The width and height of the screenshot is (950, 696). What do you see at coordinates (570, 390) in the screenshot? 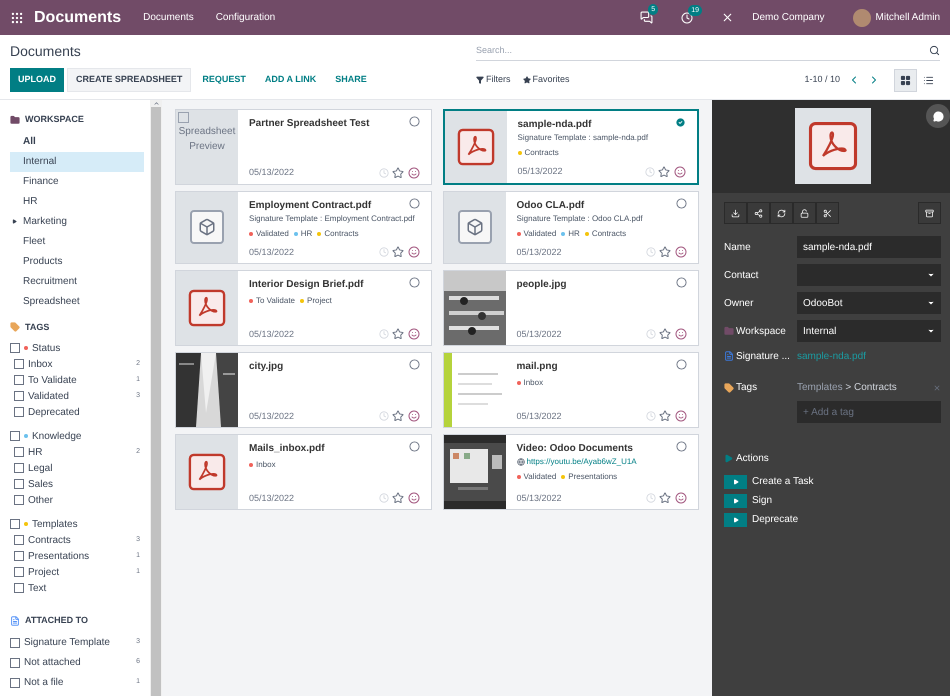
I see `document-card: mail.png Inbox 05/13/2022` at bounding box center [570, 390].